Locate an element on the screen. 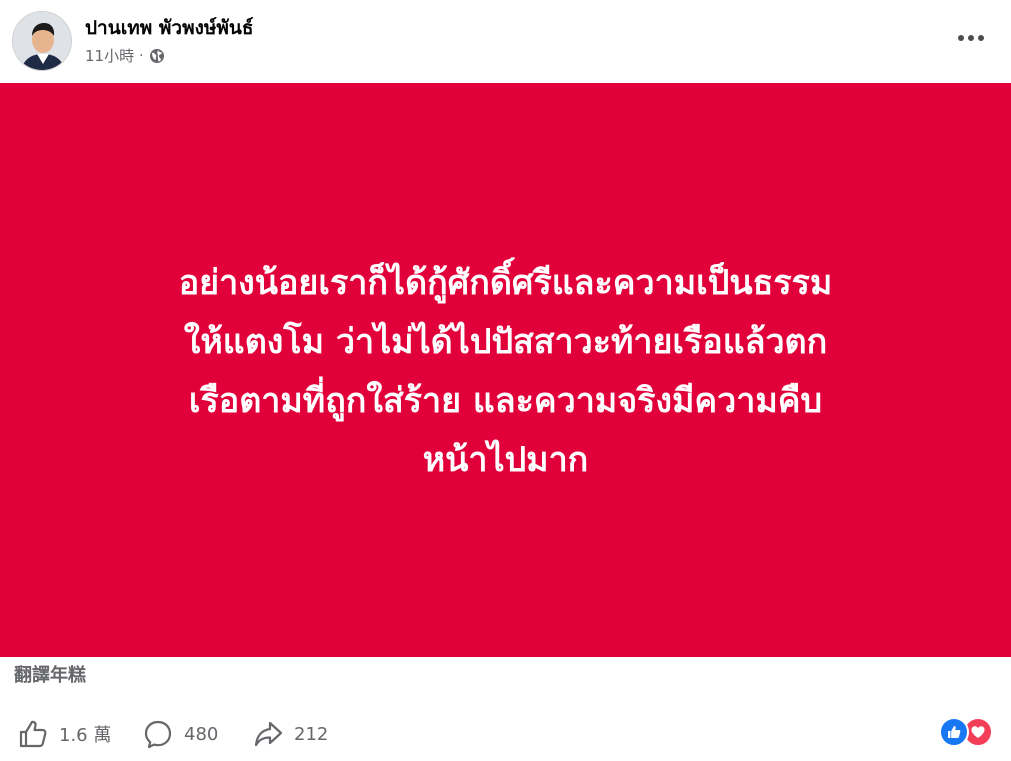 Image resolution: width=1011 pixels, height=761 pixels. post-meta: 11小時 · is located at coordinates (125, 55).